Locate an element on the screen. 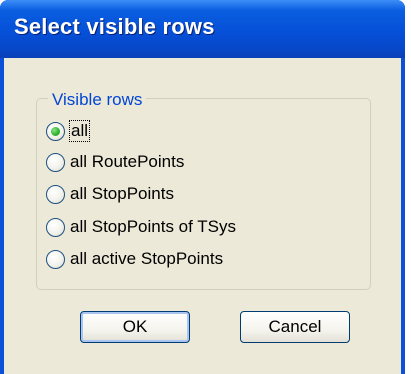  cancel-button: Cancel is located at coordinates (295, 327).